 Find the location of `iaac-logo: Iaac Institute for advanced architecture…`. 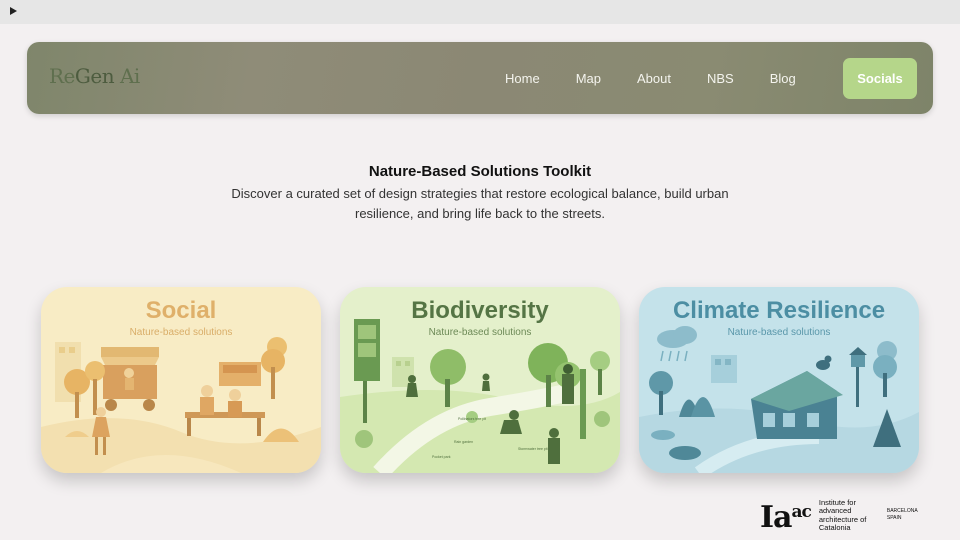

iaac-logo: Iaac Institute for advanced architecture… is located at coordinates (839, 515).